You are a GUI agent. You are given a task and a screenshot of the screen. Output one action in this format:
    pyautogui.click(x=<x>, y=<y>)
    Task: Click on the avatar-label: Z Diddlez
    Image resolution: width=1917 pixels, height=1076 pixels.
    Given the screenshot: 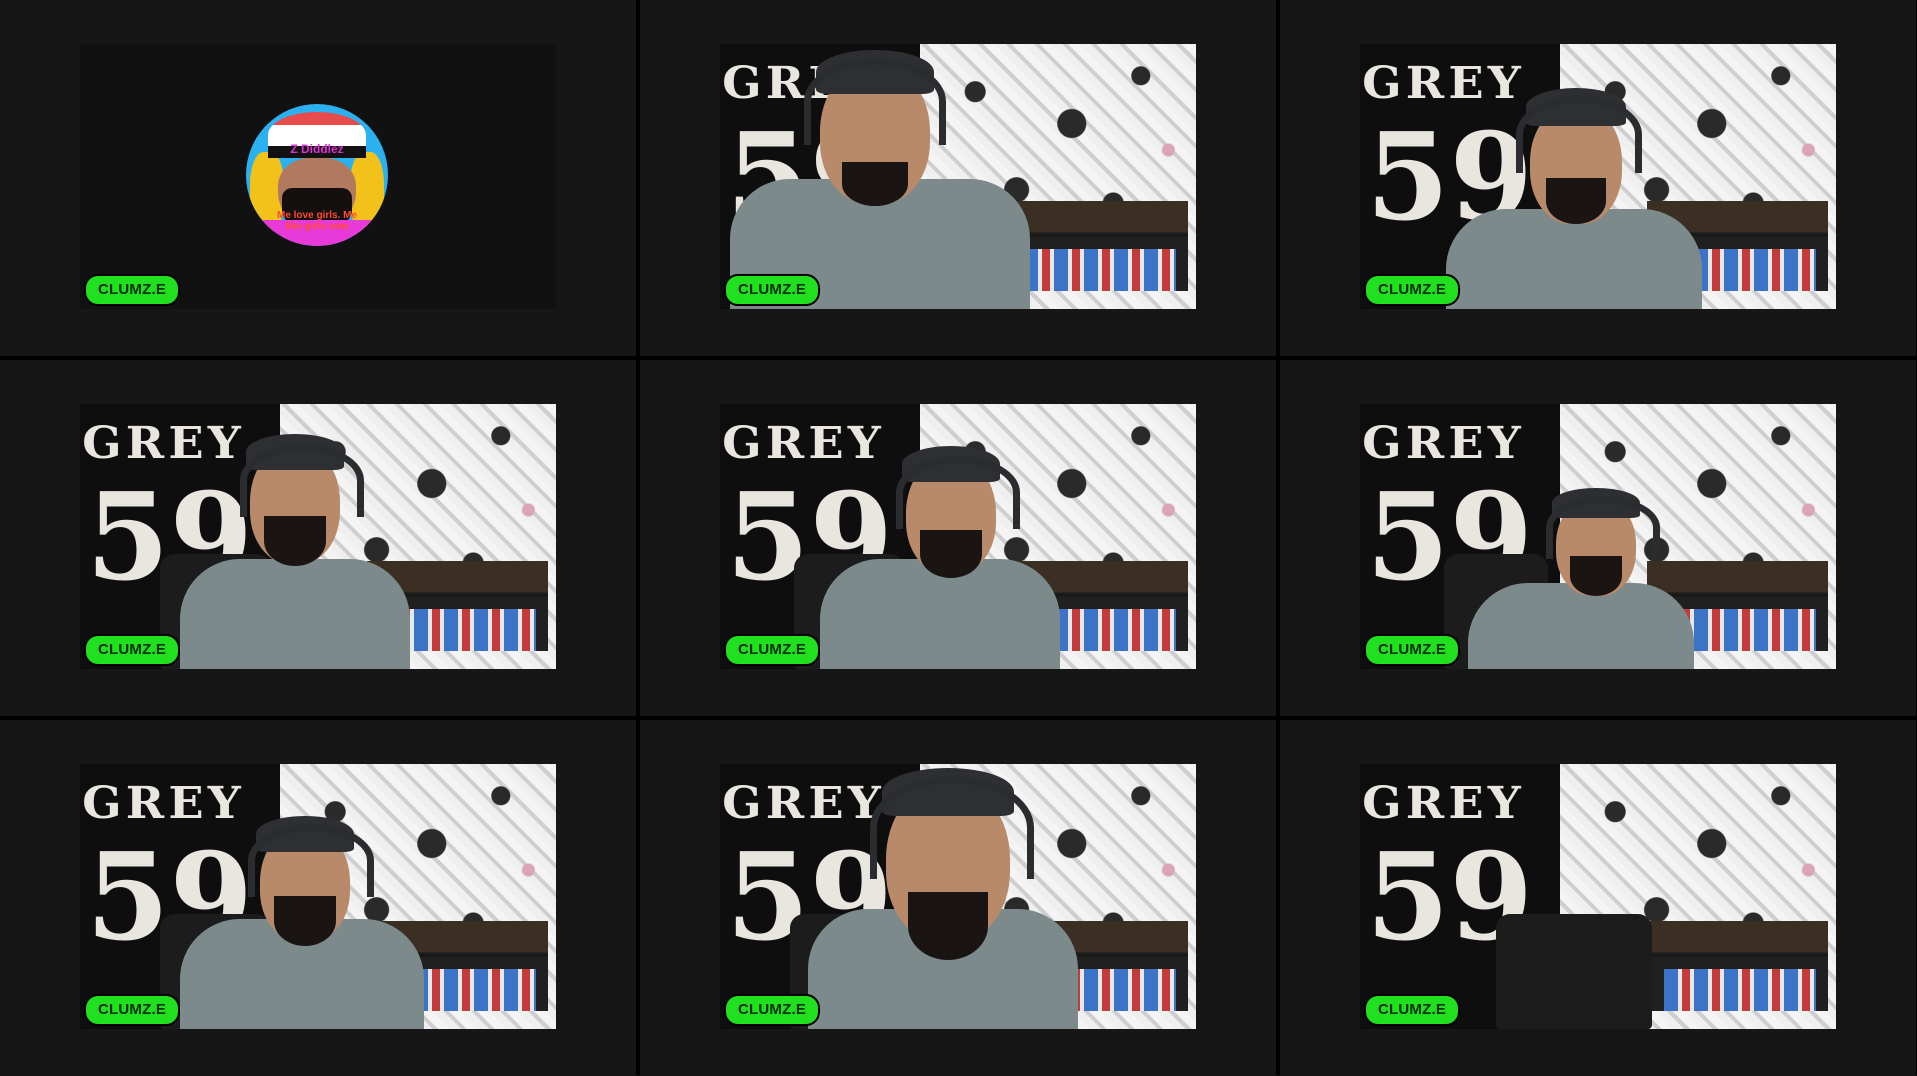 What is the action you would take?
    pyautogui.click(x=317, y=149)
    